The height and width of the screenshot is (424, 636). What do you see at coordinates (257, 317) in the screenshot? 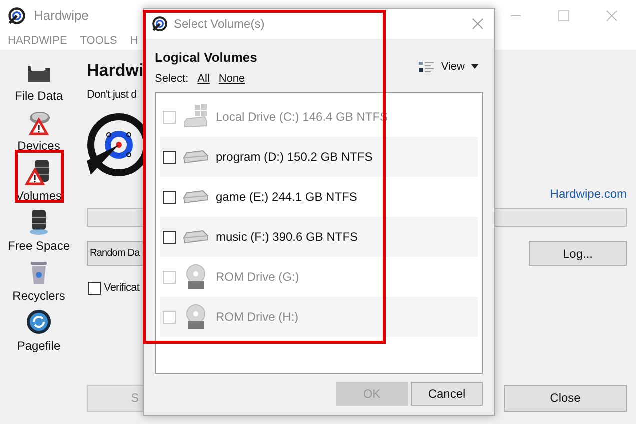
I see `volume-label: ROM Drive (H:)` at bounding box center [257, 317].